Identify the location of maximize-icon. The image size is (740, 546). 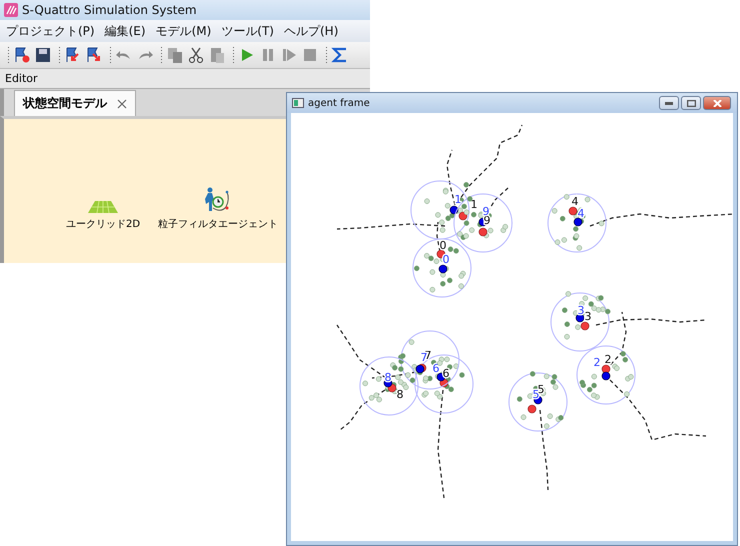
(691, 103).